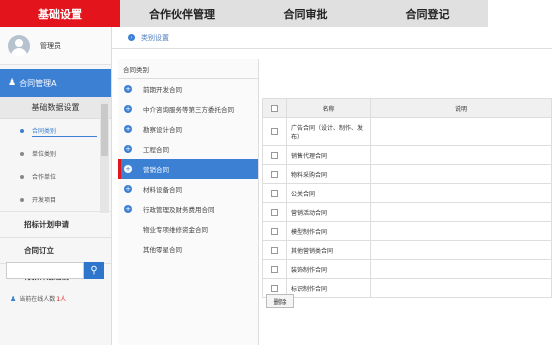 The width and height of the screenshot is (552, 345). What do you see at coordinates (12, 83) in the screenshot?
I see `user-icon: ♟` at bounding box center [12, 83].